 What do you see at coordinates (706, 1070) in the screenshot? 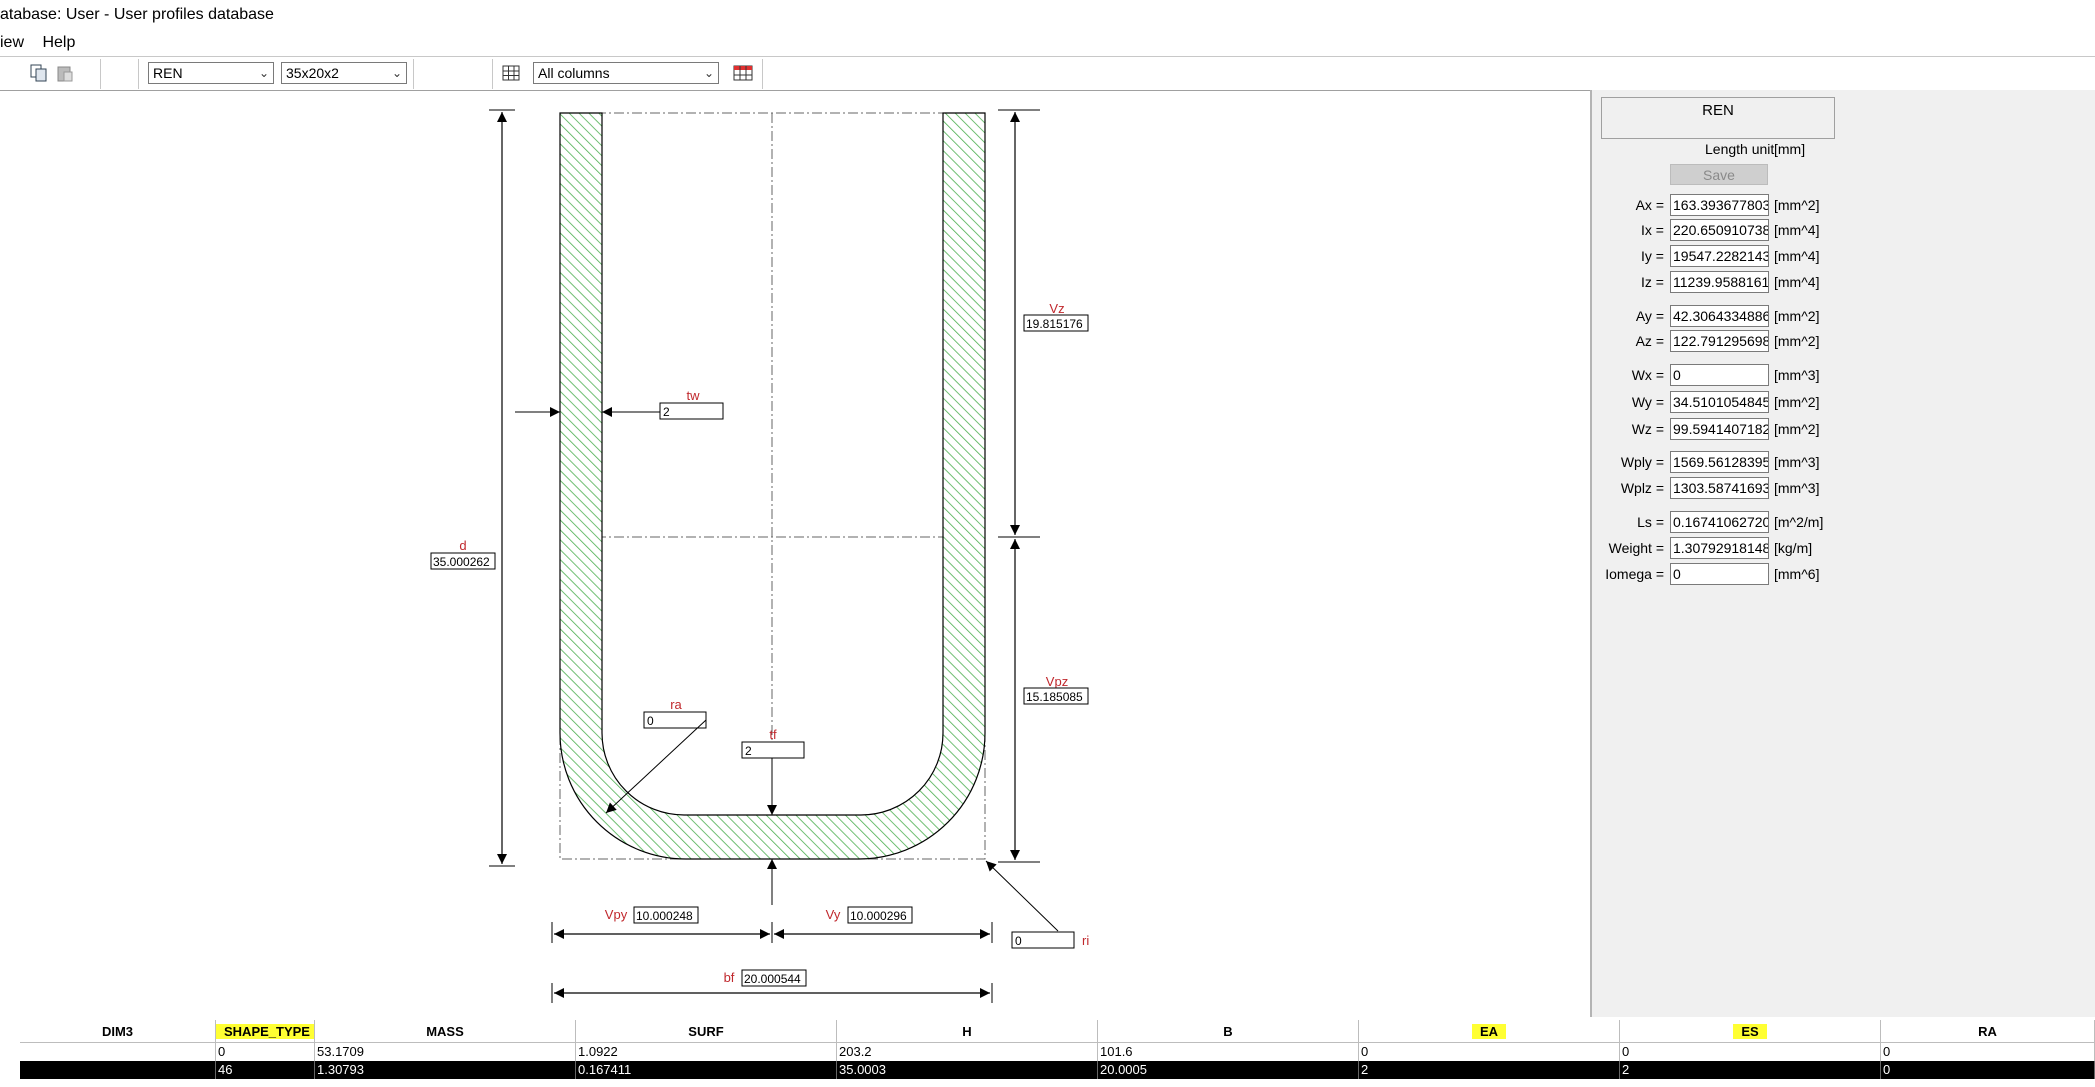
I see `selected-table-cell: 0.167411` at bounding box center [706, 1070].